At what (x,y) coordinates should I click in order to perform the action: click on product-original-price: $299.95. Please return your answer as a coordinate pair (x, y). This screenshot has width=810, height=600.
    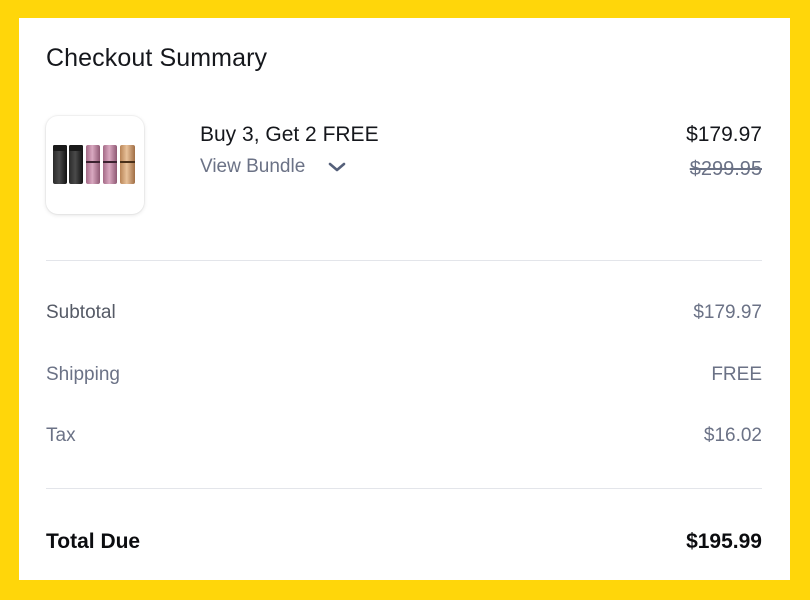
    Looking at the image, I should click on (725, 169).